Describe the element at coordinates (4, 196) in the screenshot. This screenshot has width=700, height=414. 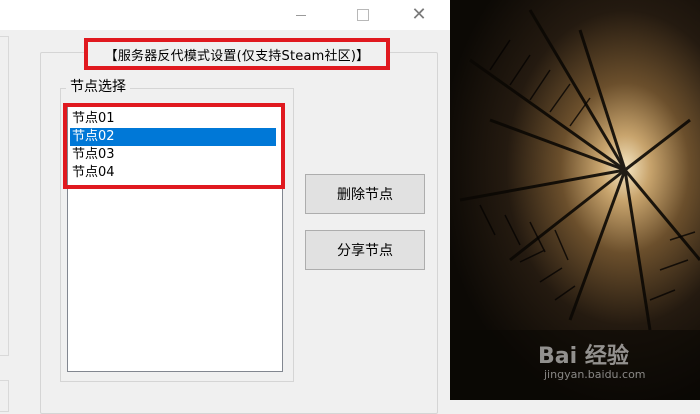
I see `left-panel-edge` at that location.